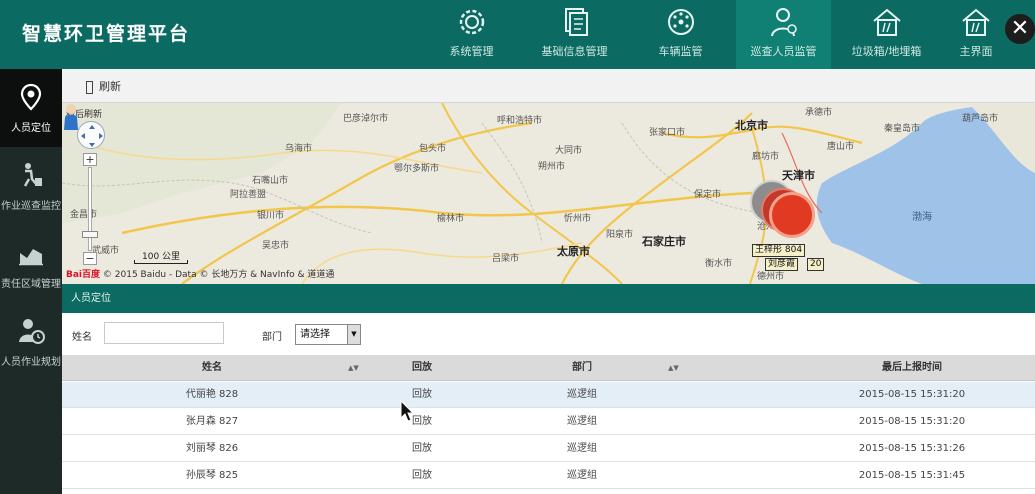  Describe the element at coordinates (816, 264) in the screenshot. I see `map-person-tag: 20` at that location.